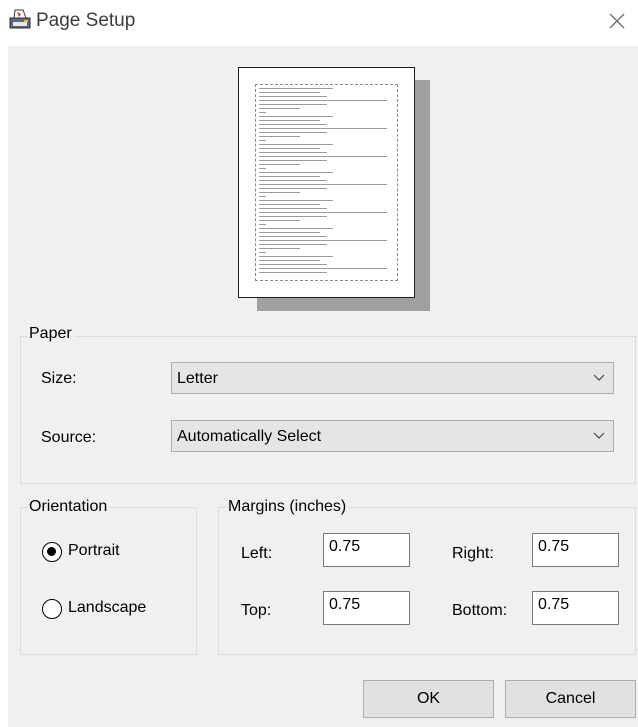  Describe the element at coordinates (570, 699) in the screenshot. I see `cancel-button: Cancel` at that location.